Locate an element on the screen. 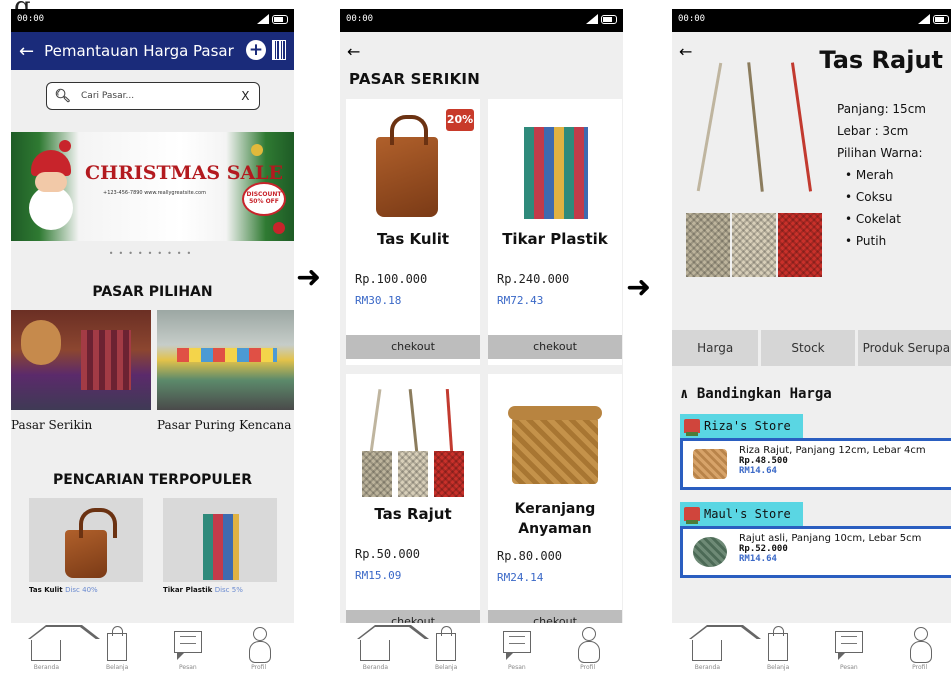 The width and height of the screenshot is (951, 680). market-label: Pasar Puring Kencana is located at coordinates (224, 425).